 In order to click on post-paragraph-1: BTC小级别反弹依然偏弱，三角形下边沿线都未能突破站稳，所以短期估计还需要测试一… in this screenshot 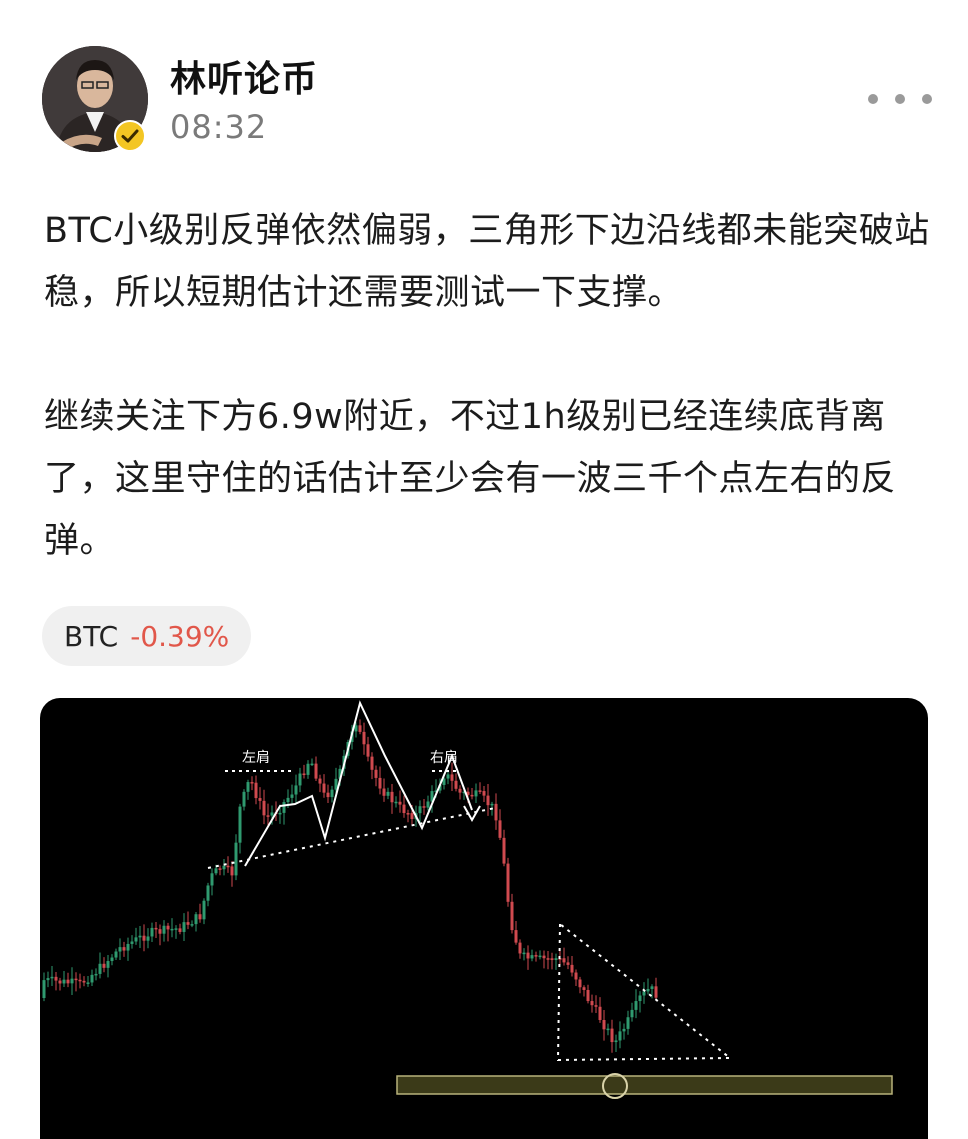, I will do `click(487, 262)`.